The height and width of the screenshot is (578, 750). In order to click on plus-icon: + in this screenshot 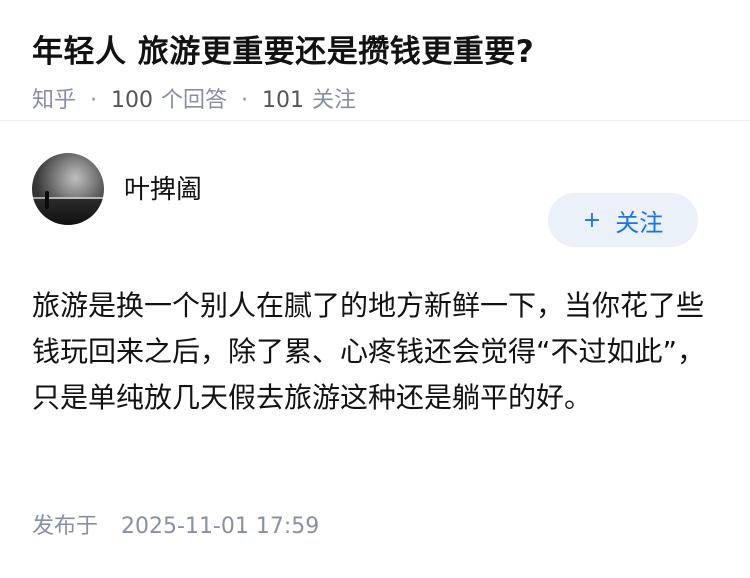, I will do `click(592, 220)`.